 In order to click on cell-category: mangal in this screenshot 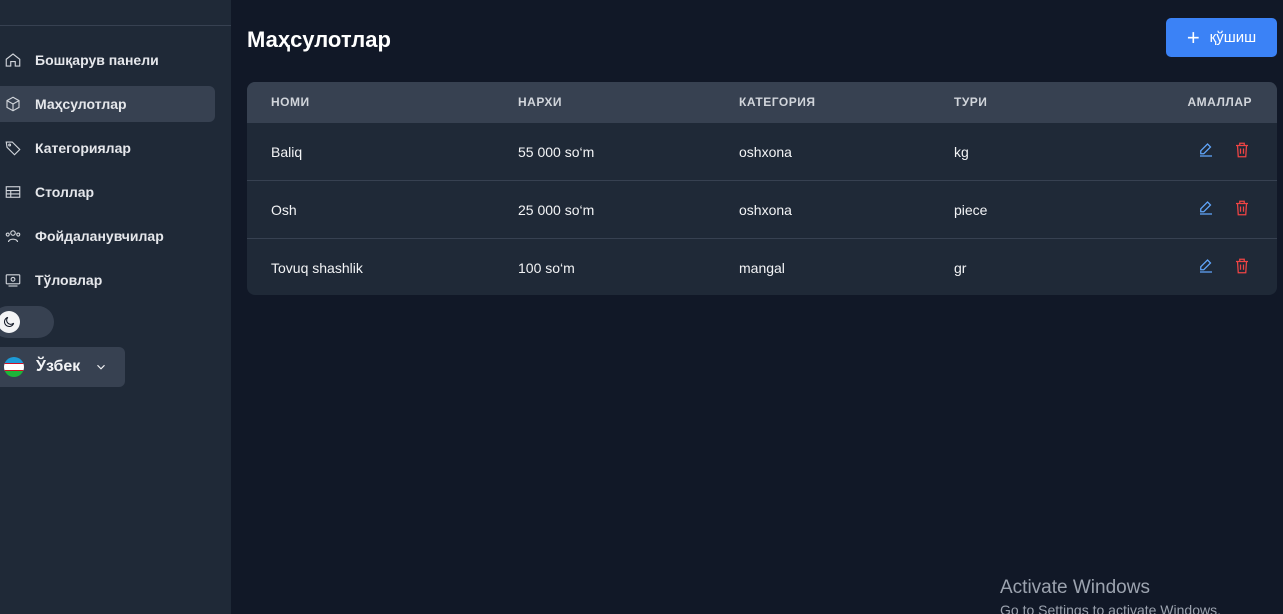, I will do `click(762, 267)`.